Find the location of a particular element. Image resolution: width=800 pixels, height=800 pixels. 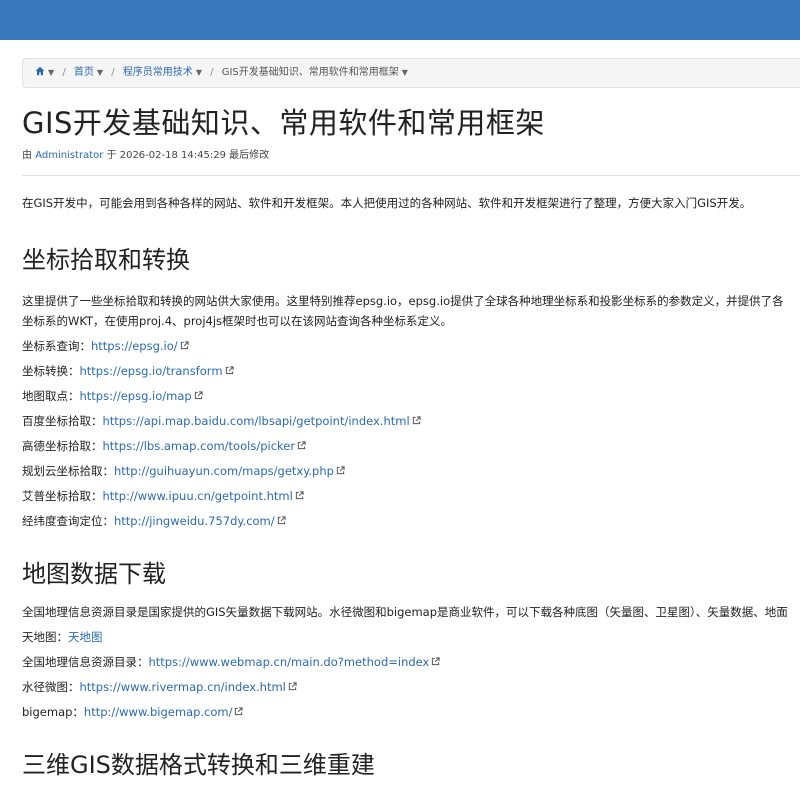

list-item: 经纬度查询定位：http://jingweidu.757dy.com/ is located at coordinates (411, 521).